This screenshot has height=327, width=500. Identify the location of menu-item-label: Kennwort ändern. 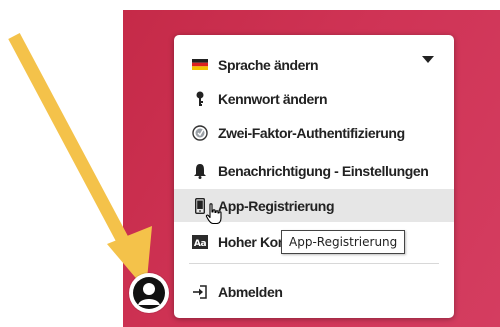
(273, 98).